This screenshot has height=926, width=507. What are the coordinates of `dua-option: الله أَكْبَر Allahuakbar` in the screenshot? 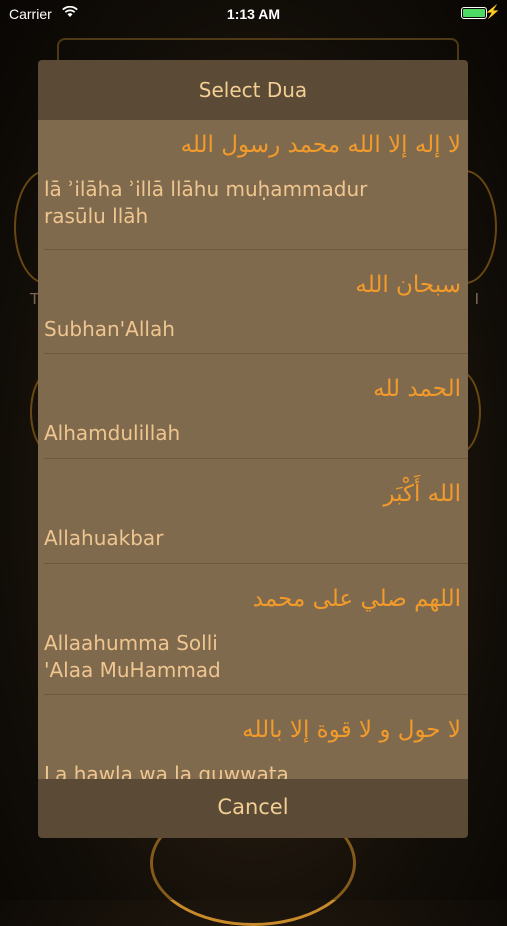 It's located at (256, 511).